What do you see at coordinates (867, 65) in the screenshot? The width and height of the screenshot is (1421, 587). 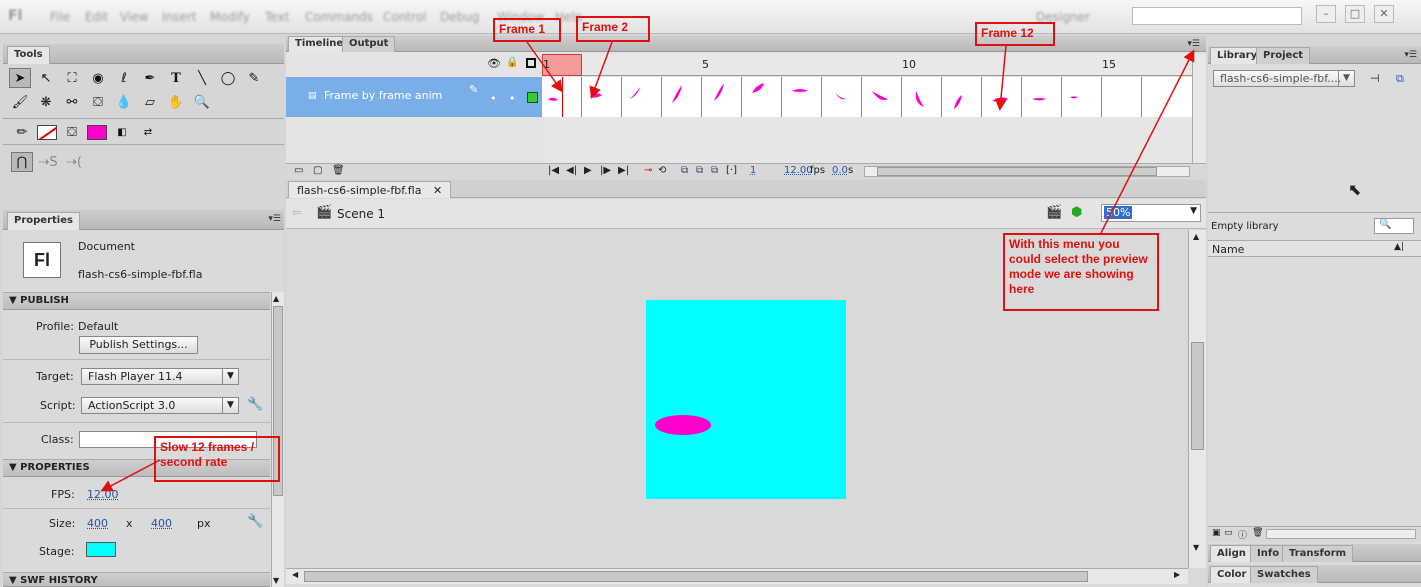 I see `frame-ruler: 1 5 10 15` at bounding box center [867, 65].